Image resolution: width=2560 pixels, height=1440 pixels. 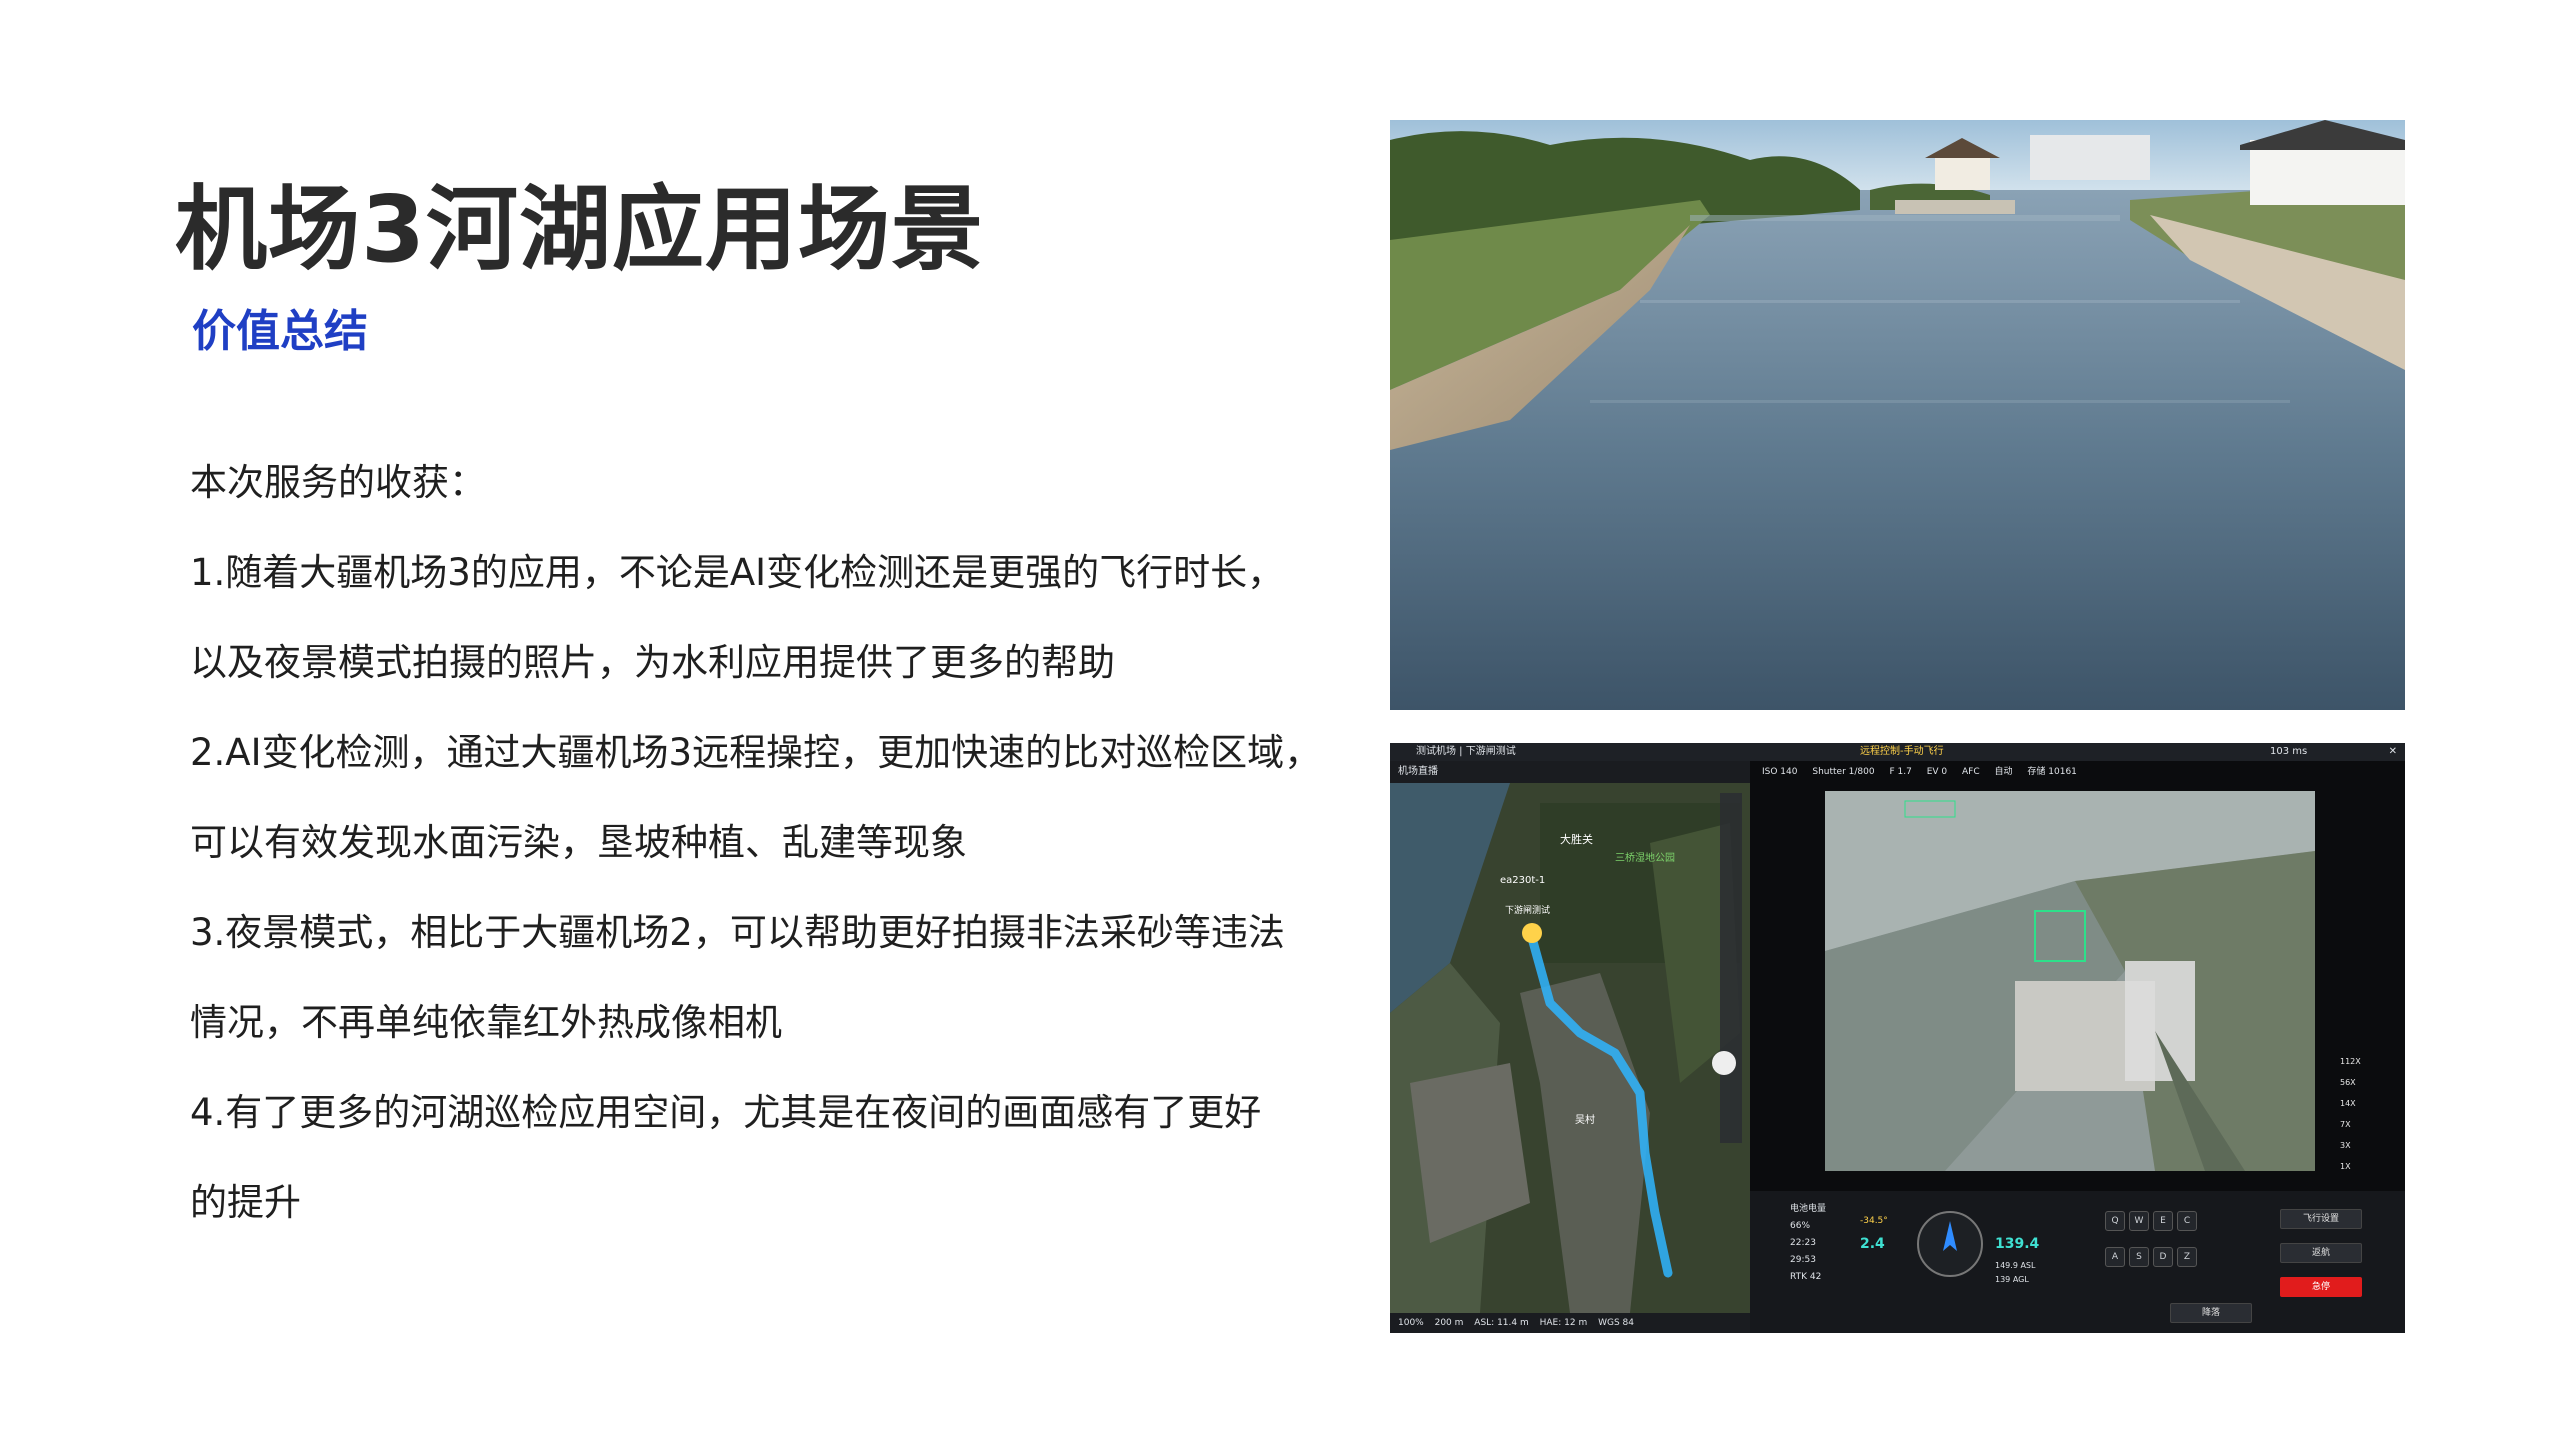 I want to click on aerial-feed, so click(x=2070, y=981).